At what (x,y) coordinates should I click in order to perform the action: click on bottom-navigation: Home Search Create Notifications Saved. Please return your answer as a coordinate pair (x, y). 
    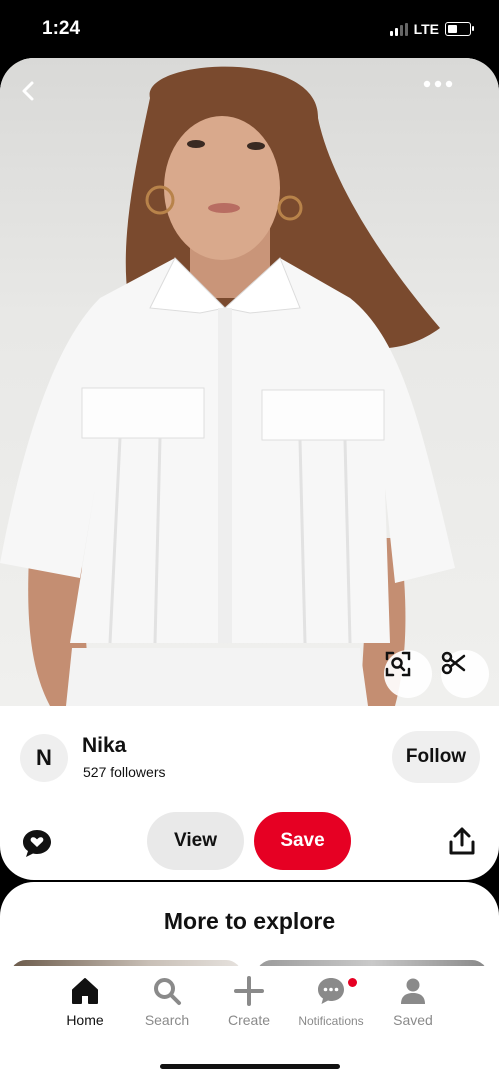
    Looking at the image, I should click on (249, 1023).